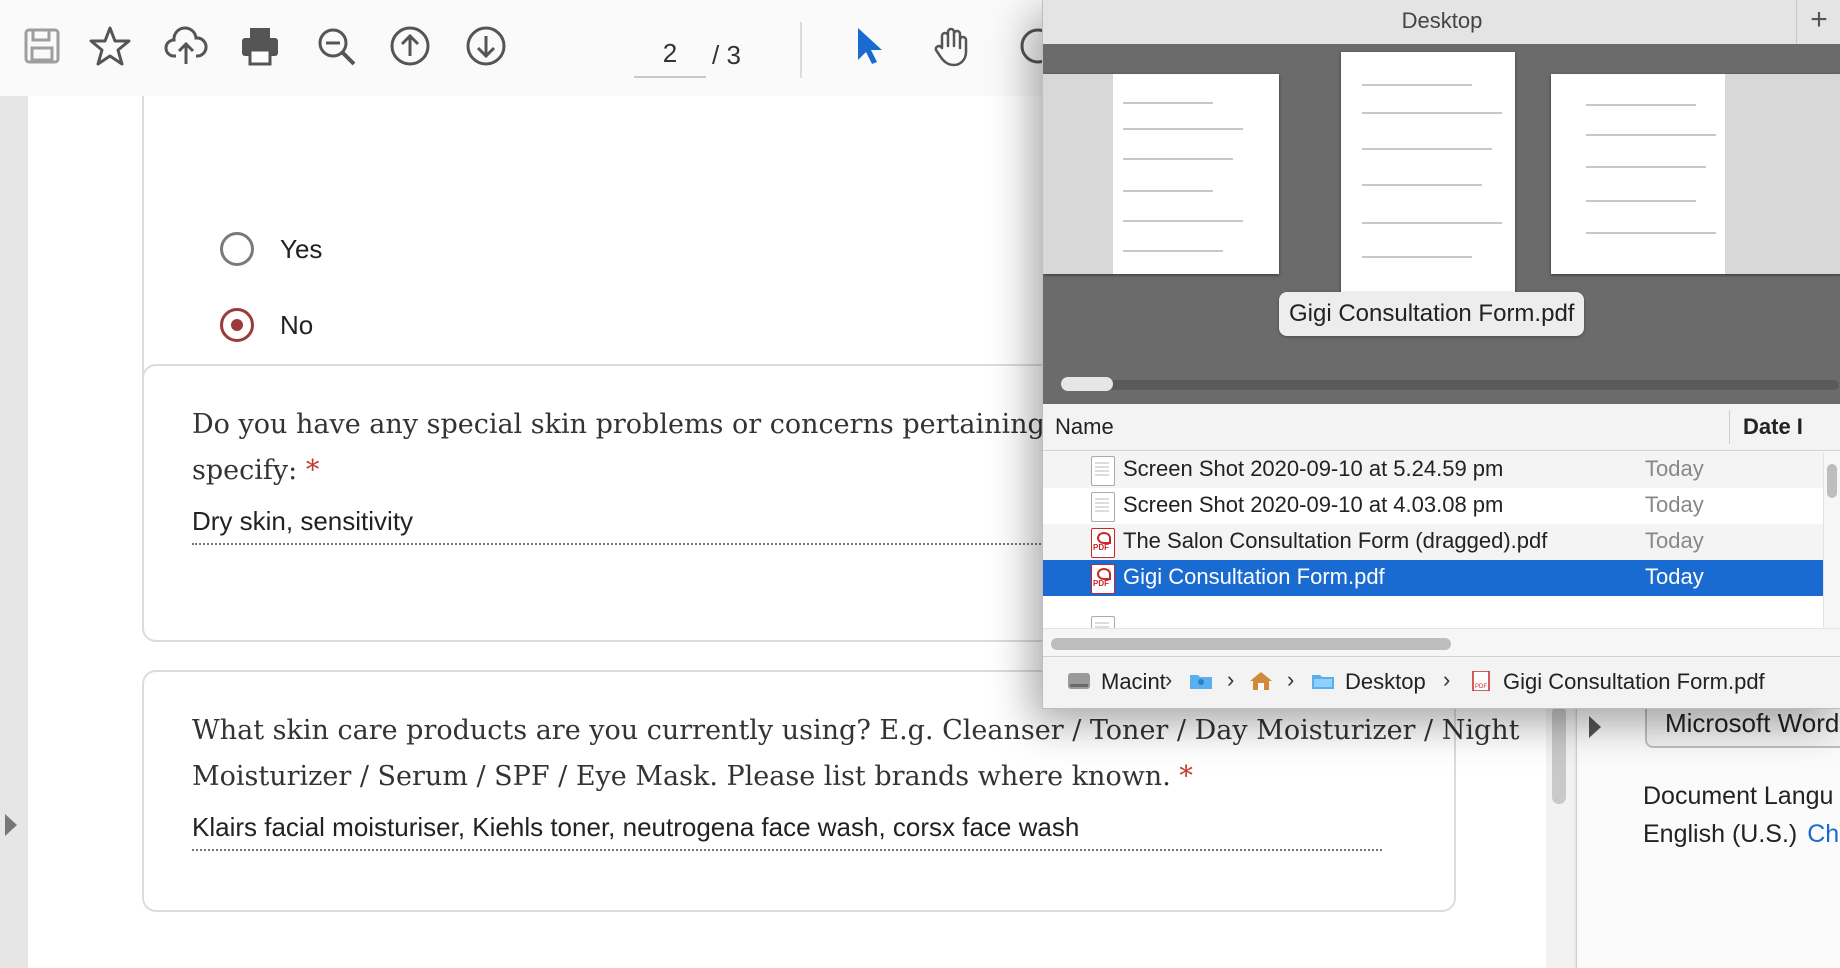  What do you see at coordinates (1595, 727) in the screenshot?
I see `collapse-panel-icon` at bounding box center [1595, 727].